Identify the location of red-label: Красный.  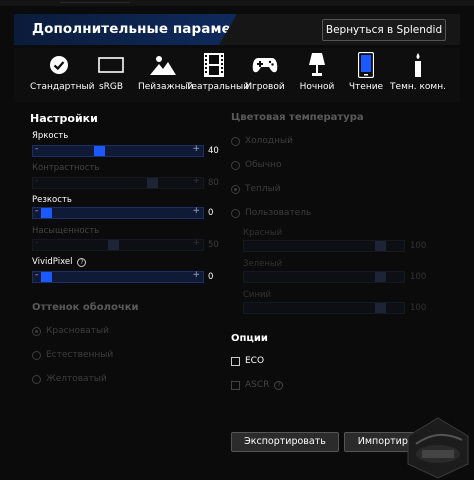
(263, 233).